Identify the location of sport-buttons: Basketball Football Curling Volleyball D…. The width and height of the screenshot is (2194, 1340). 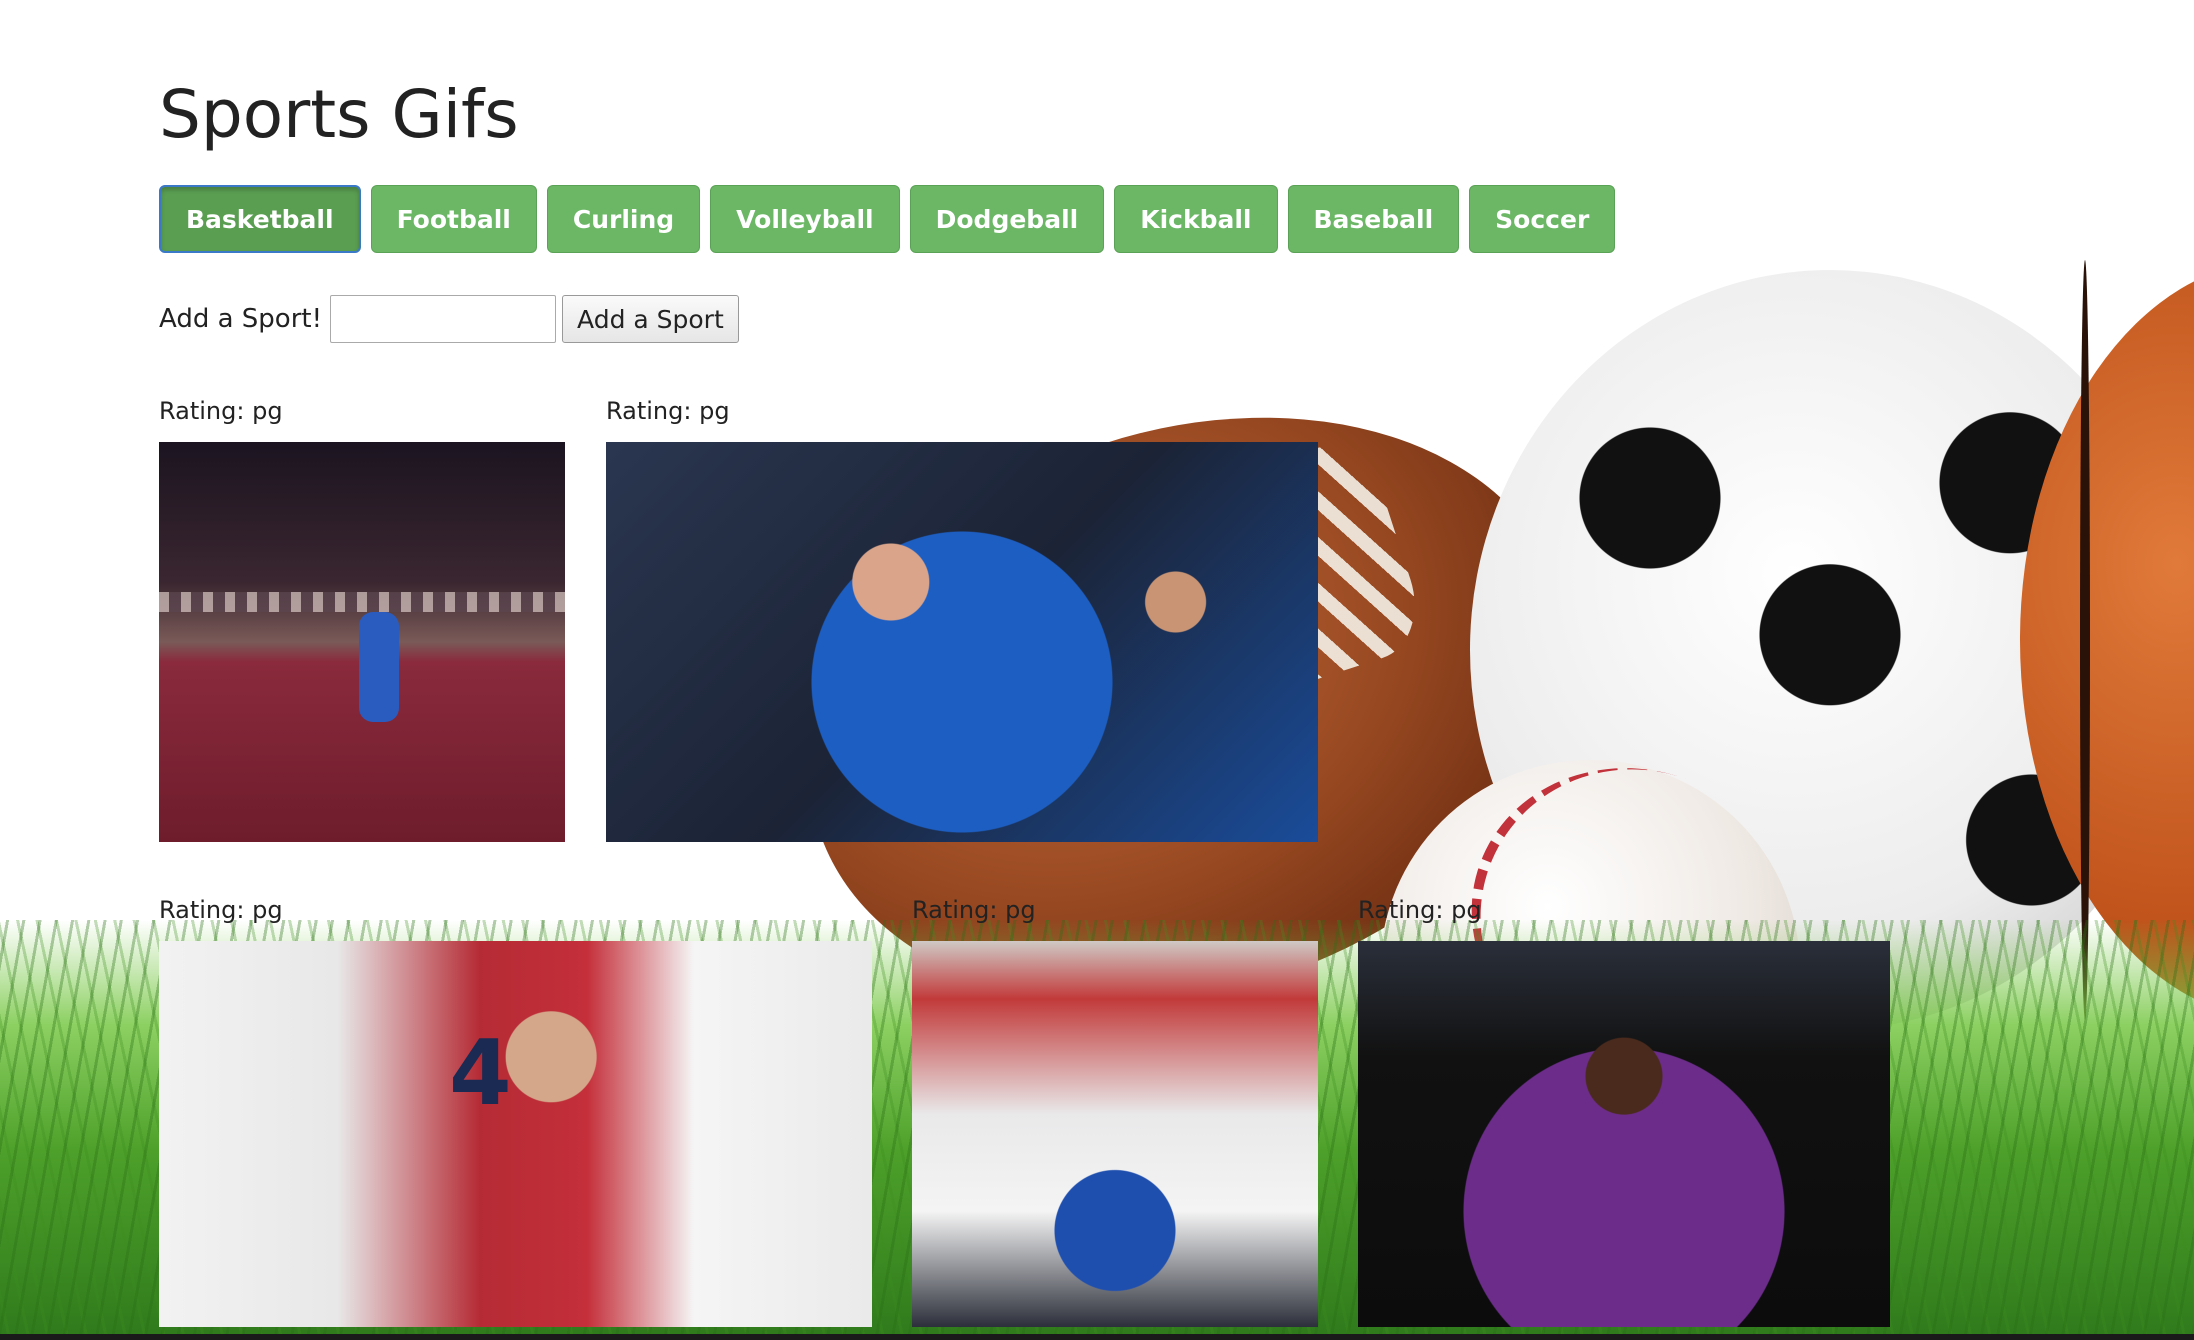
(887, 220).